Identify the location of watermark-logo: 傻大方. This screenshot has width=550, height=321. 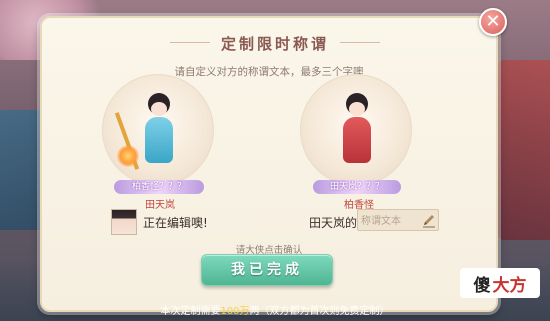
(500, 283).